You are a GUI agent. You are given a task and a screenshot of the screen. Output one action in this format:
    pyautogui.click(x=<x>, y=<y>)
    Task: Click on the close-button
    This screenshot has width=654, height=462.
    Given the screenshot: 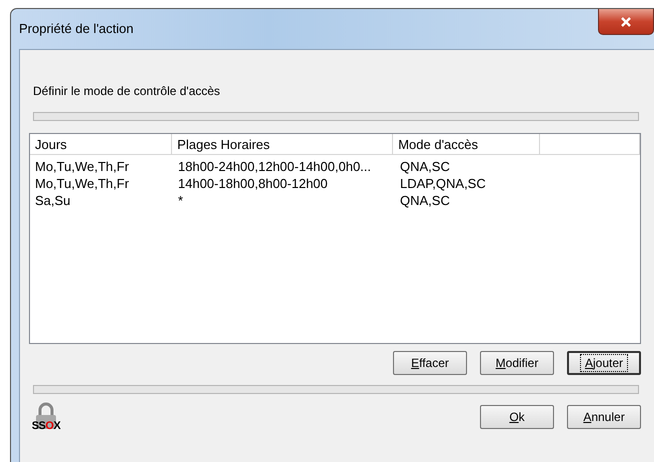 What is the action you would take?
    pyautogui.click(x=626, y=22)
    